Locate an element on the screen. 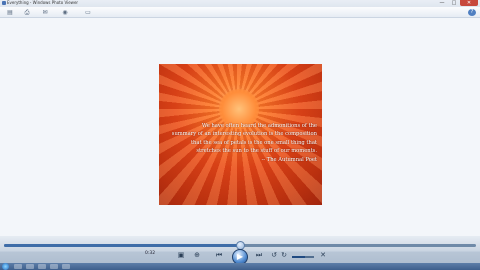  rotate-right-icon: ↻ is located at coordinates (284, 255).